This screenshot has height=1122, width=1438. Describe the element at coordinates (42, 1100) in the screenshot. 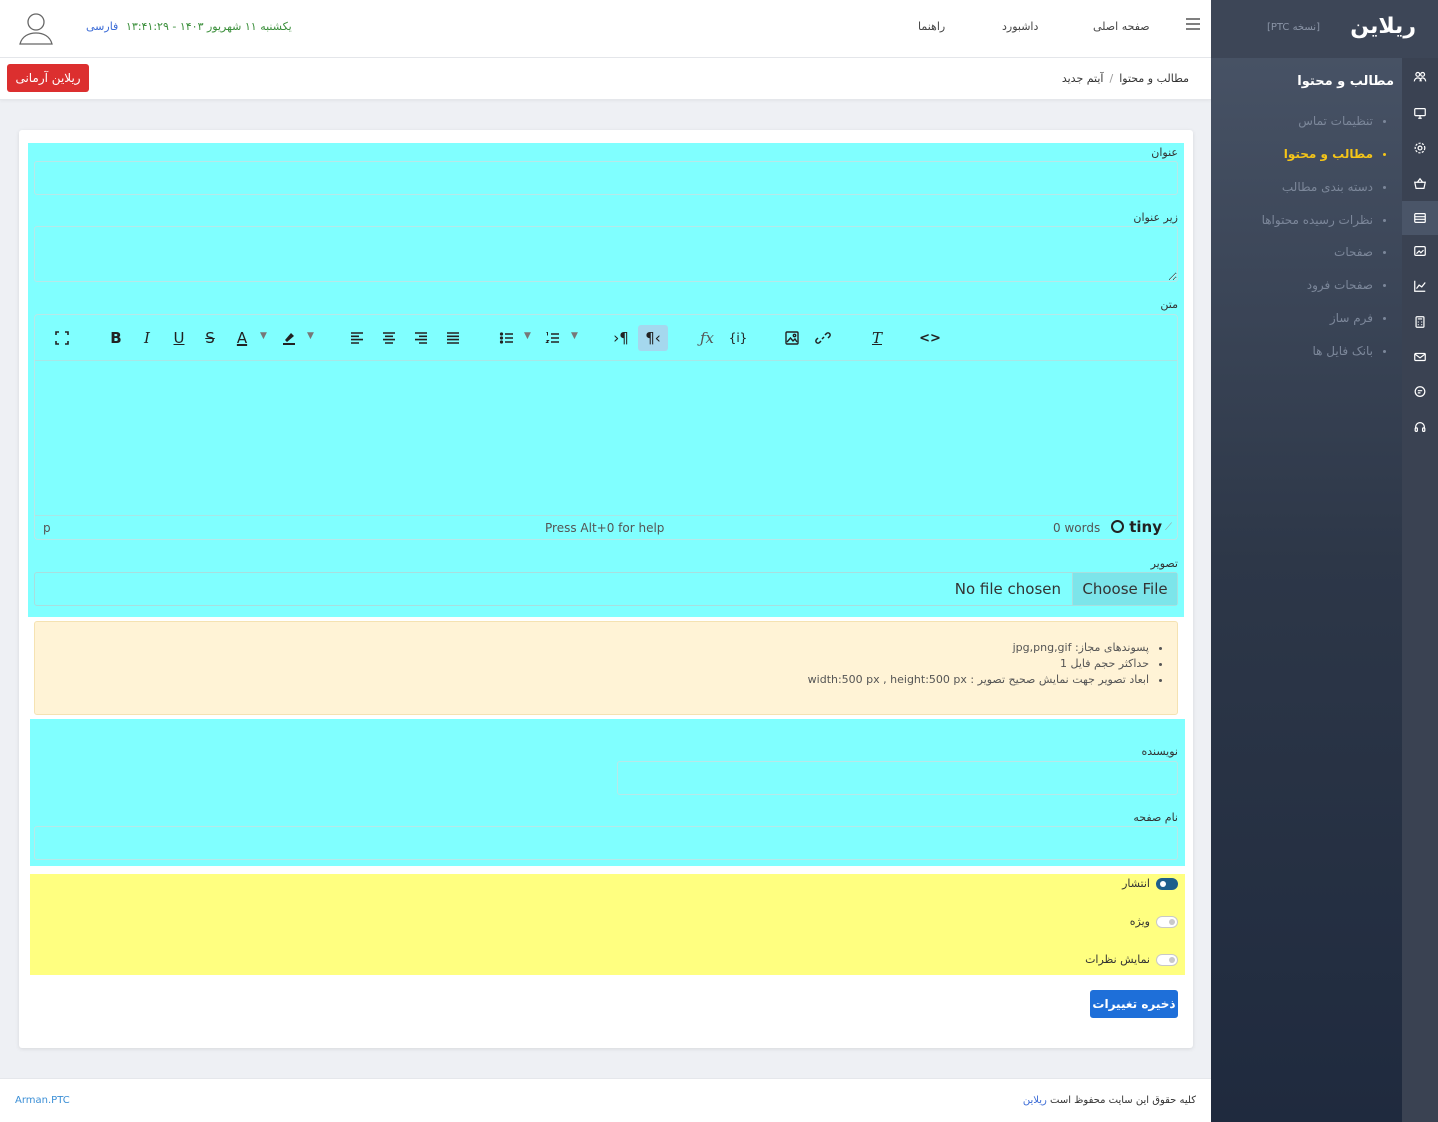

I see `credit-link: Arman.PTC` at that location.